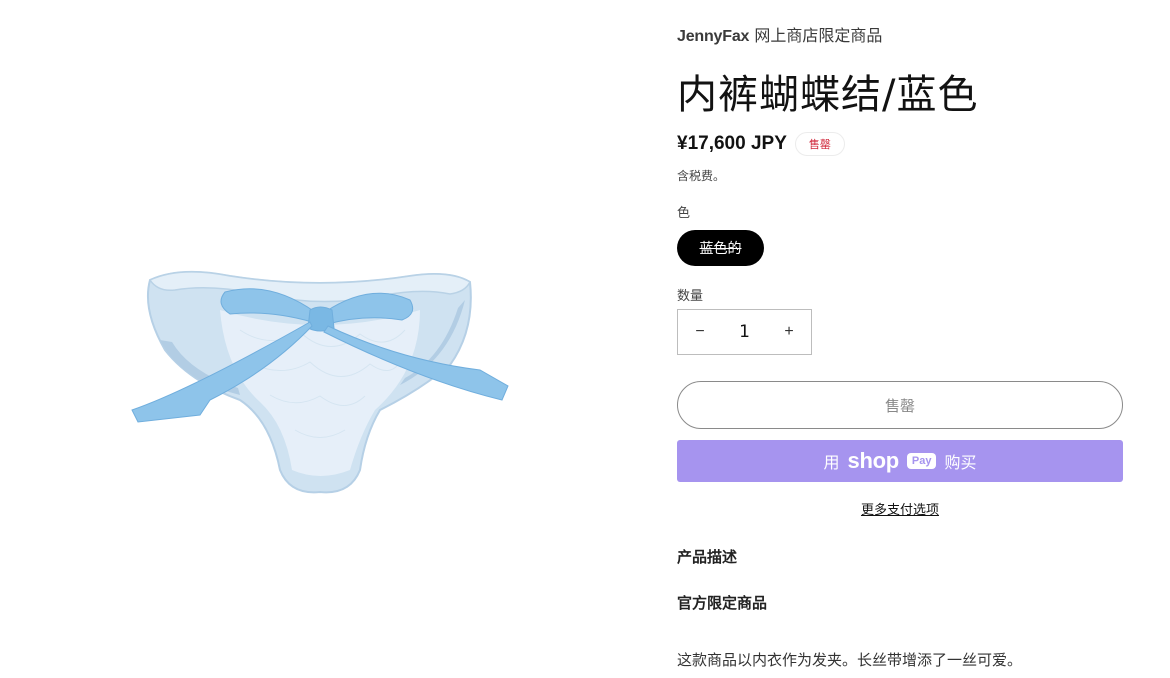 The image size is (1170, 678). Describe the element at coordinates (828, 95) in the screenshot. I see `product-title: 内裤蝴蝶结/蓝色` at that location.